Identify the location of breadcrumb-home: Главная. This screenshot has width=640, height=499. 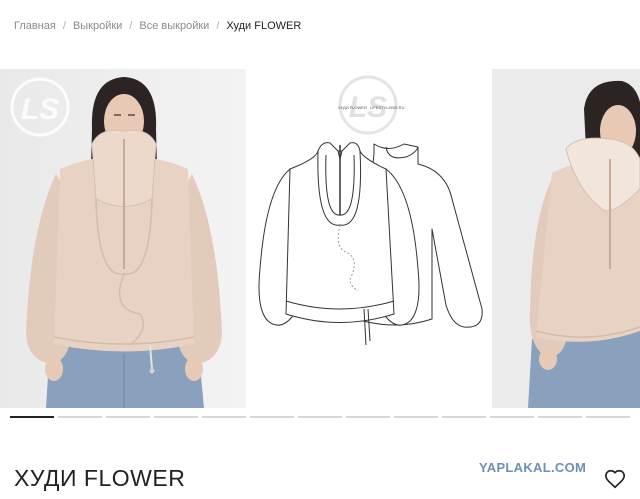
(35, 26).